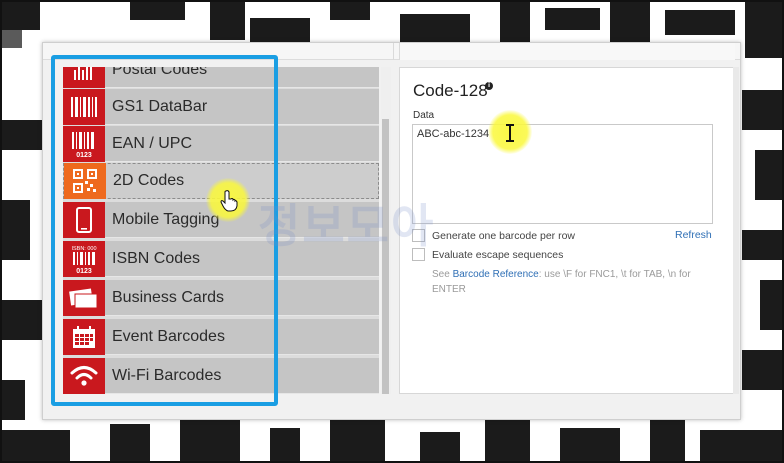 This screenshot has width=784, height=463. What do you see at coordinates (498, 254) in the screenshot?
I see `escape-sequences-label: Evaluate escape sequences` at bounding box center [498, 254].